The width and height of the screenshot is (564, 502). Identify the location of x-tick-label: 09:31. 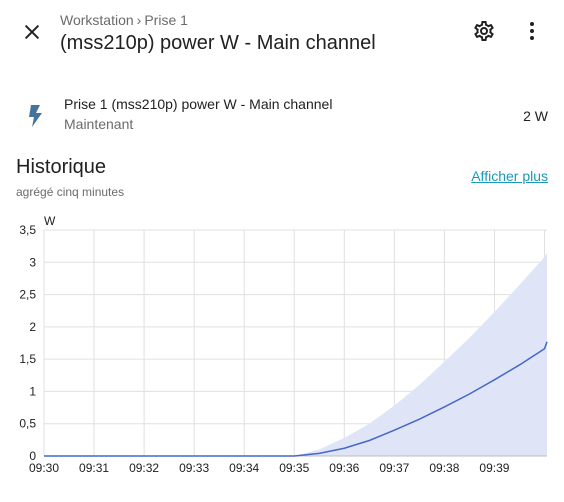
(94, 468).